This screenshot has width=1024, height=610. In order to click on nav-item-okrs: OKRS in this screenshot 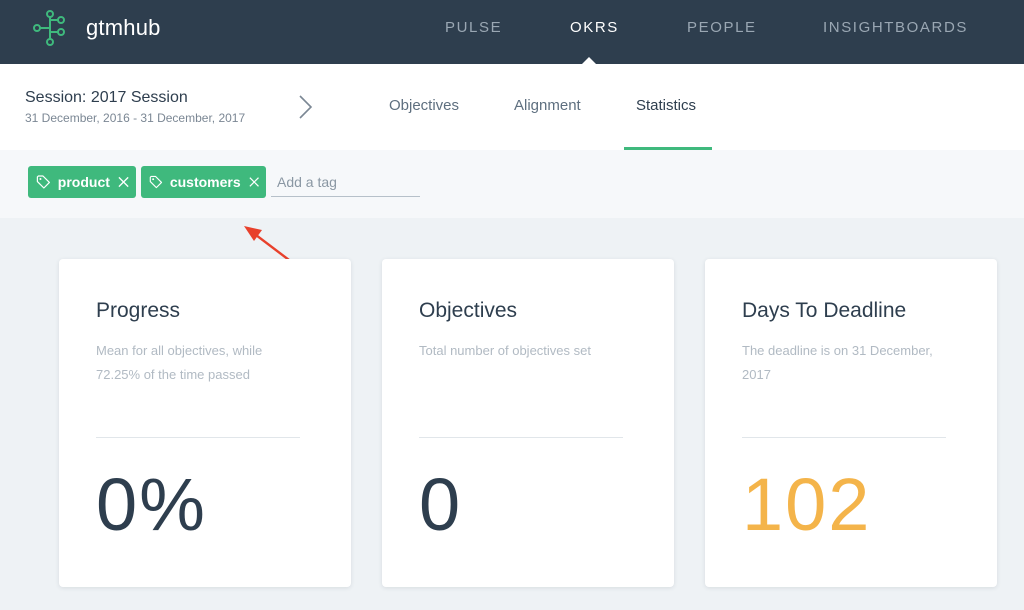, I will do `click(594, 27)`.